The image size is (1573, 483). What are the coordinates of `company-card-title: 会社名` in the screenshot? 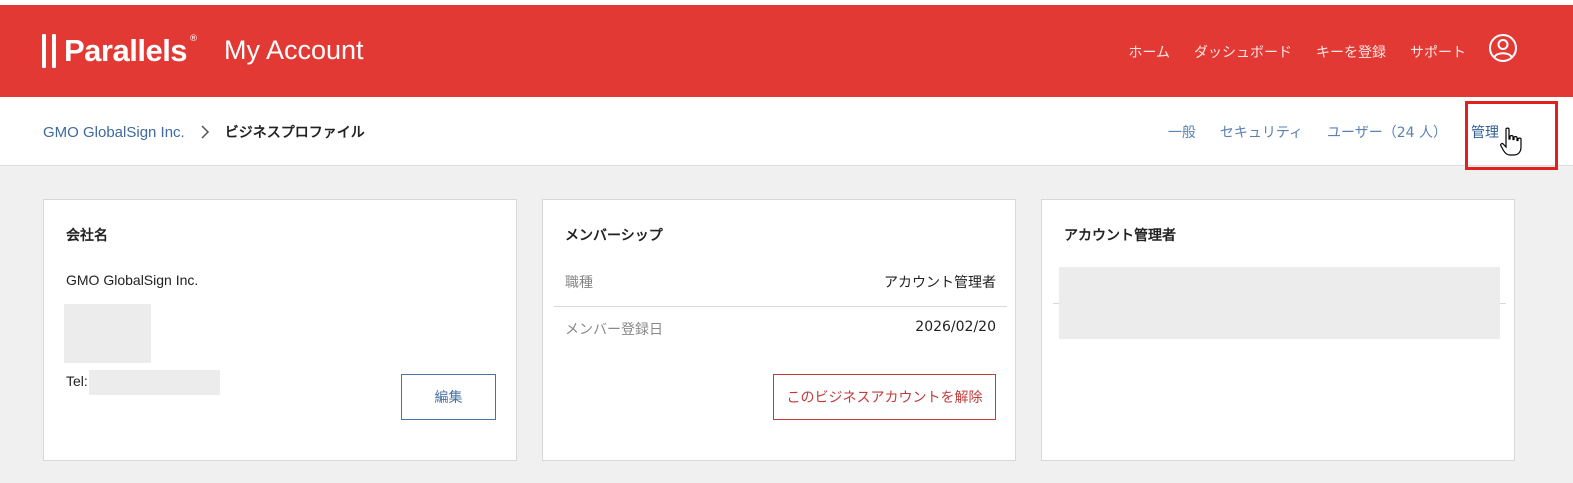 It's located at (87, 236).